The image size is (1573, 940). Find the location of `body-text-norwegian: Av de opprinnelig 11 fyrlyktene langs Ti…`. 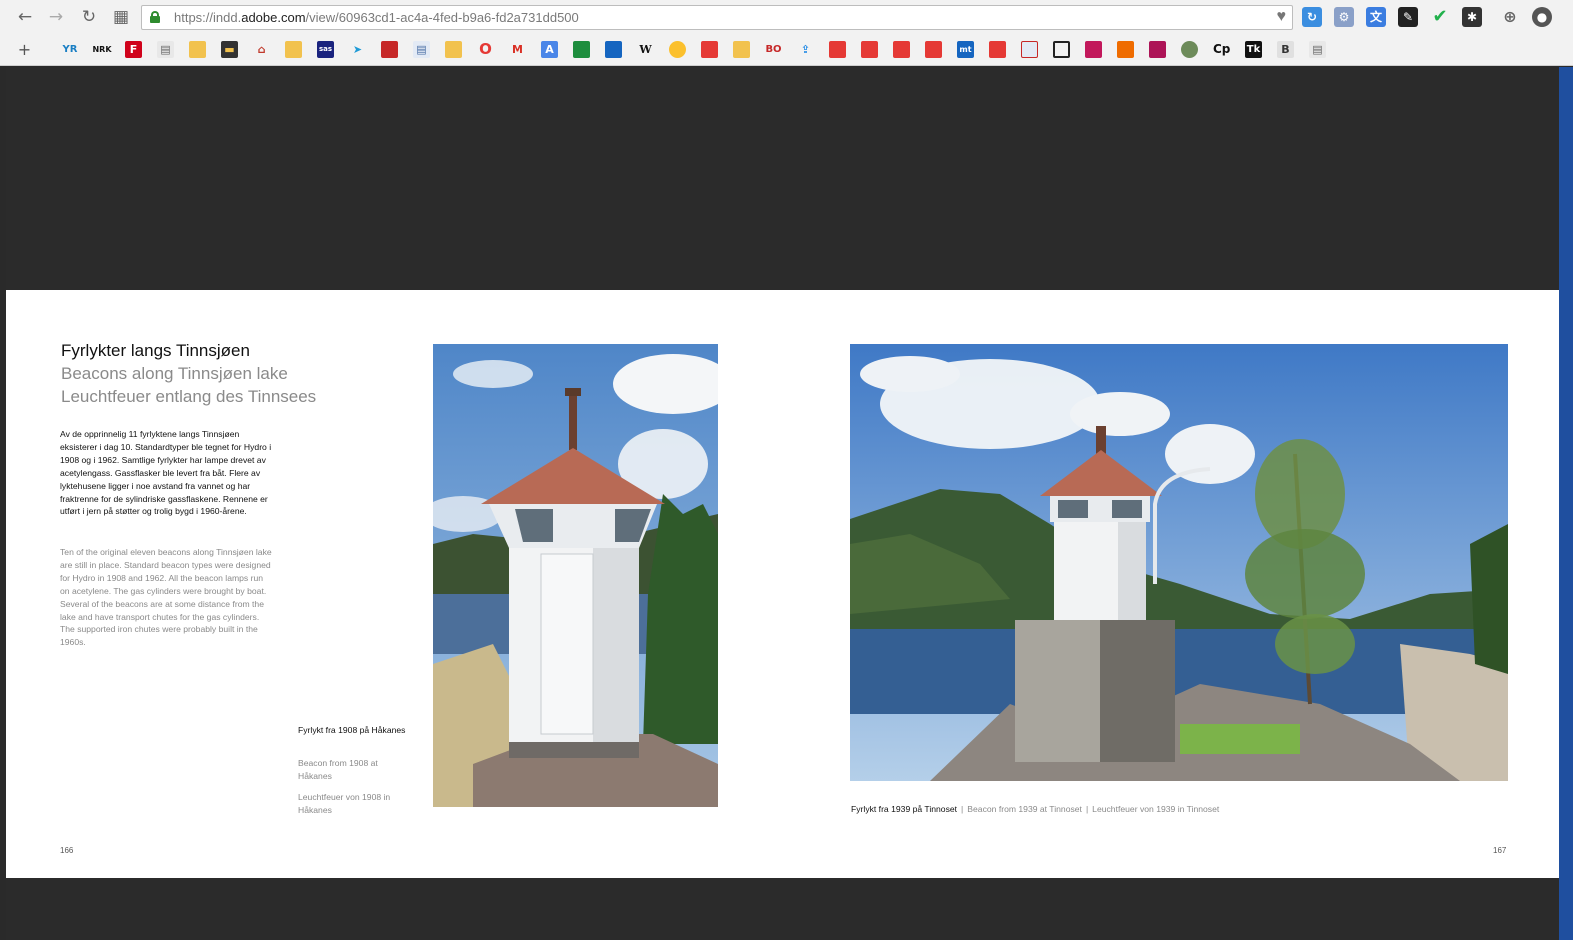

body-text-norwegian: Av de opprinnelig 11 fyrlyktene langs Ti… is located at coordinates (166, 473).